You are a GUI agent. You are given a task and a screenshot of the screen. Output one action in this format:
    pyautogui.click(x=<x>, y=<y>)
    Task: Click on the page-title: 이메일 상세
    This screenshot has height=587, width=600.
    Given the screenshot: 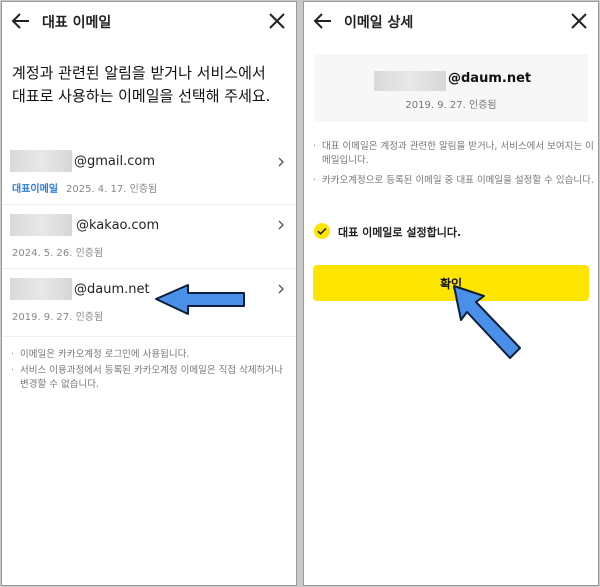 What is the action you would take?
    pyautogui.click(x=379, y=23)
    